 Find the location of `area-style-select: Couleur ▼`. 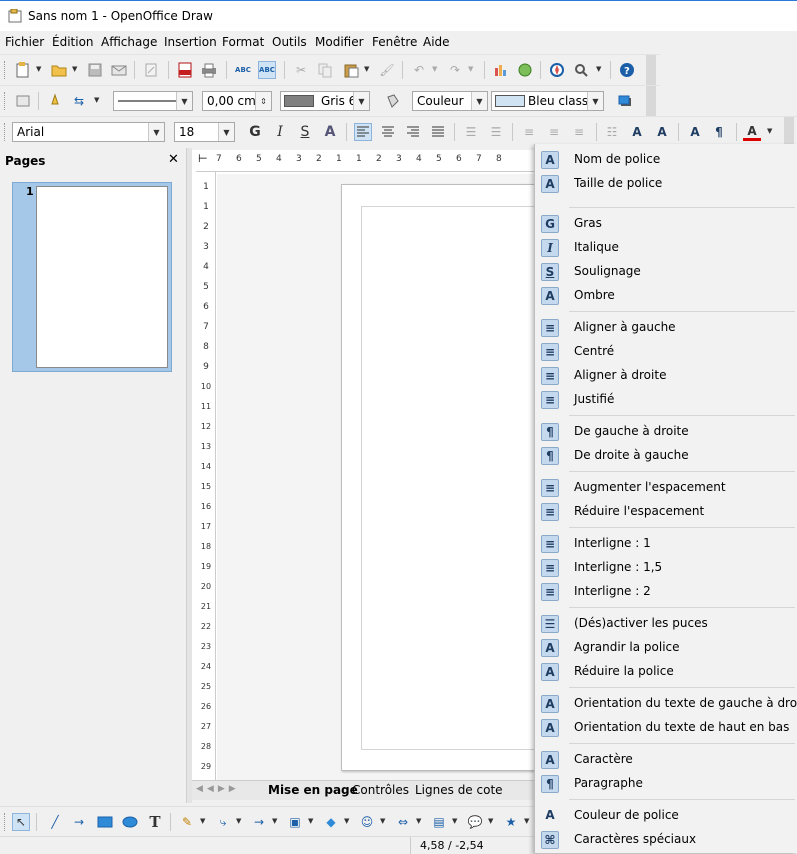

area-style-select: Couleur ▼ is located at coordinates (450, 101).